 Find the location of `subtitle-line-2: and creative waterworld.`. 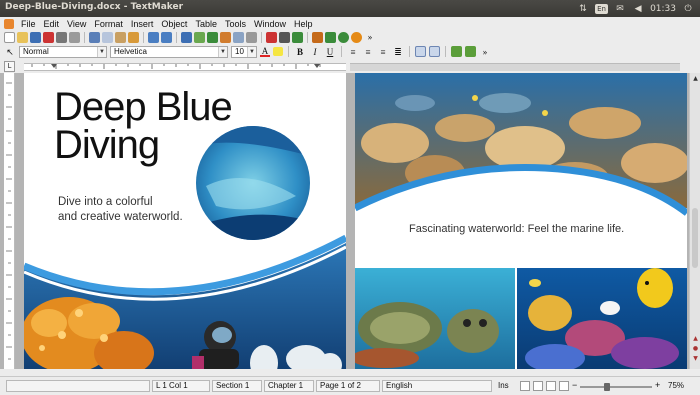

subtitle-line-2: and creative waterworld. is located at coordinates (120, 217).